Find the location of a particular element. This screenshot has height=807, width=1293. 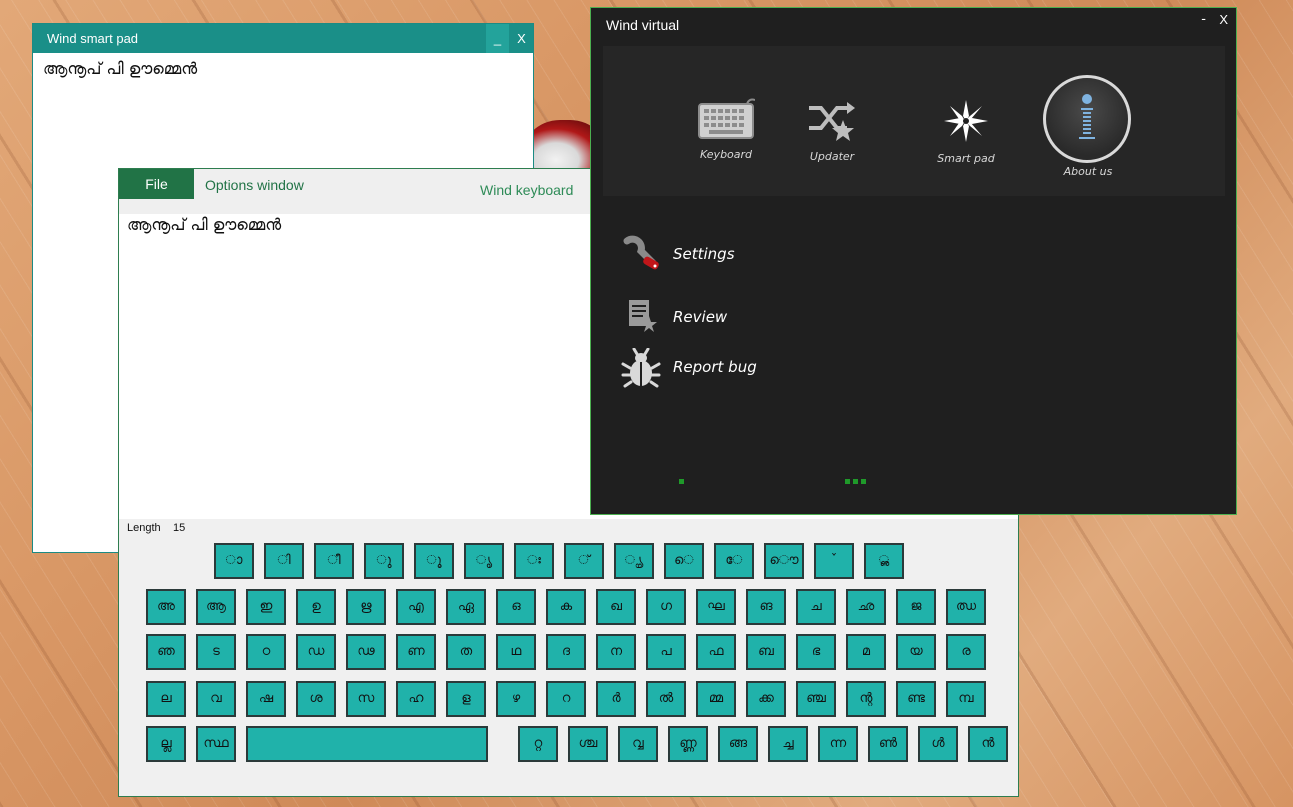

keyboard-key: ൂ is located at coordinates (434, 561).